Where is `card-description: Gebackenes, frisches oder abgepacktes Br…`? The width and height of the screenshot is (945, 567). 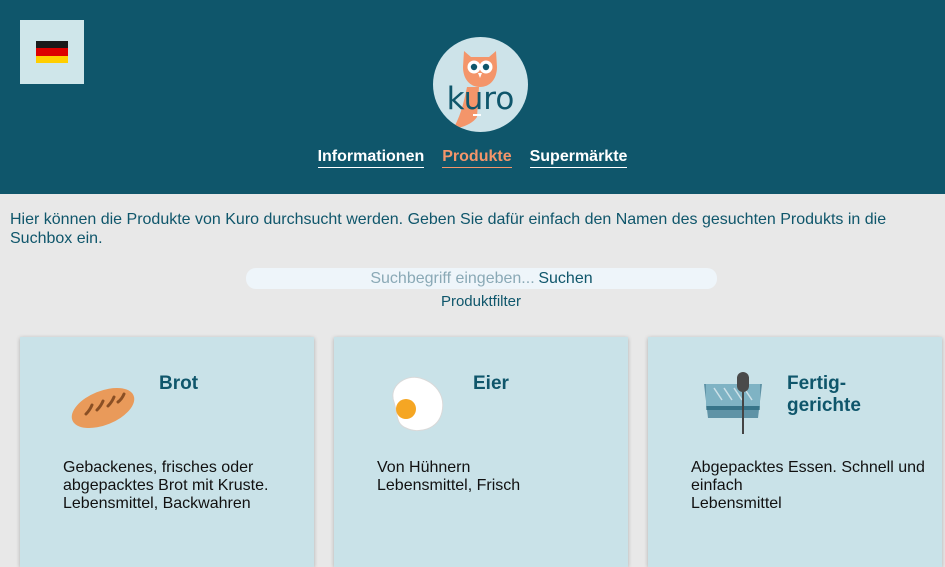 card-description: Gebackenes, frisches oder abgepacktes Br… is located at coordinates (183, 486).